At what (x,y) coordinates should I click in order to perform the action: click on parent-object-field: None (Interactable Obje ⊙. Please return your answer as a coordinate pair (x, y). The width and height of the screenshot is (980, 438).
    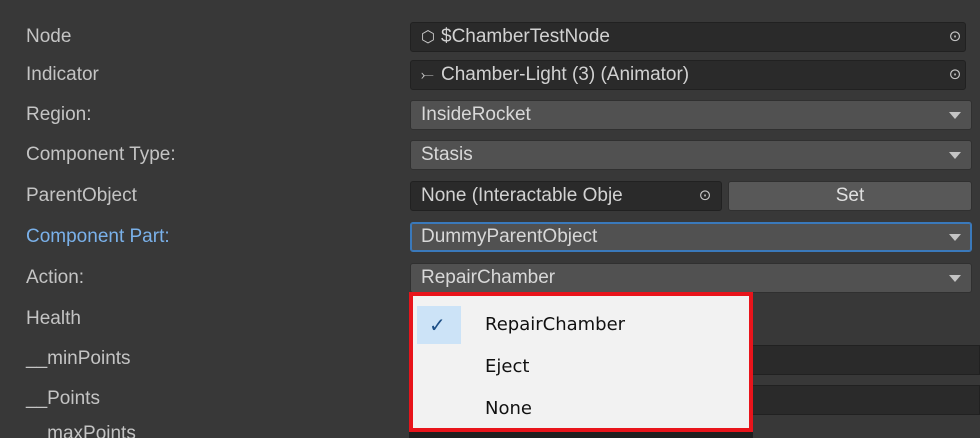
    Looking at the image, I should click on (566, 196).